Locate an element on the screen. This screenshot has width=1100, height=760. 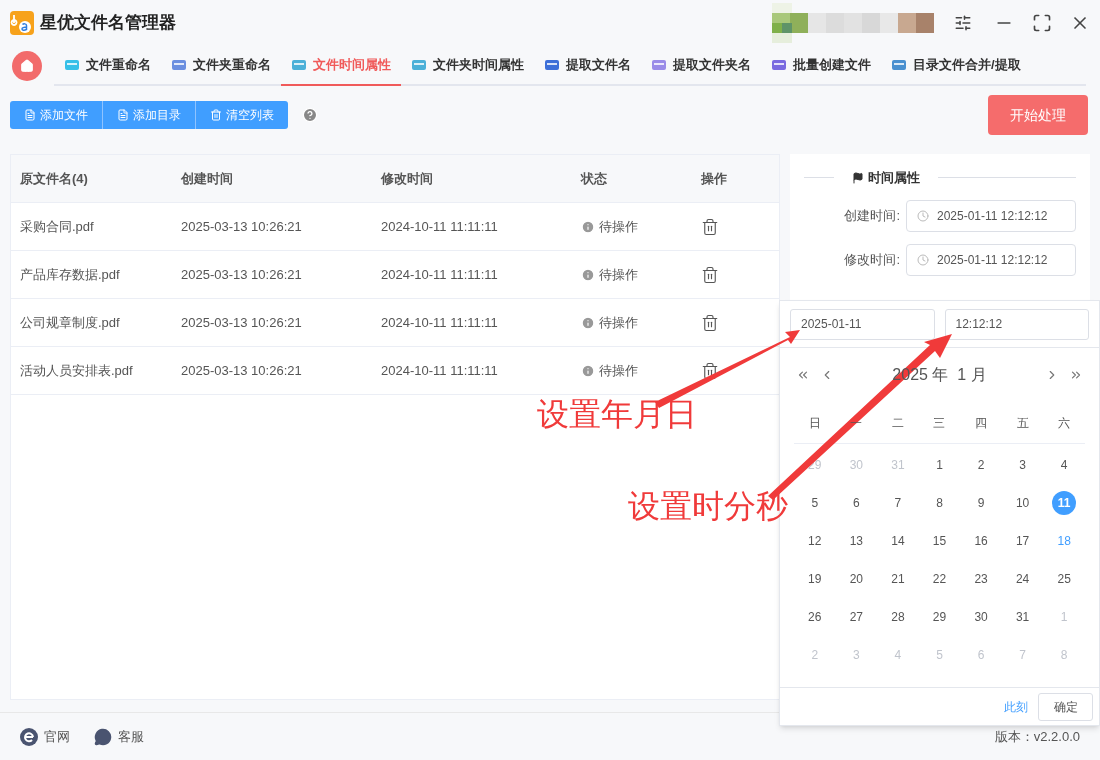
home-button is located at coordinates (27, 66).